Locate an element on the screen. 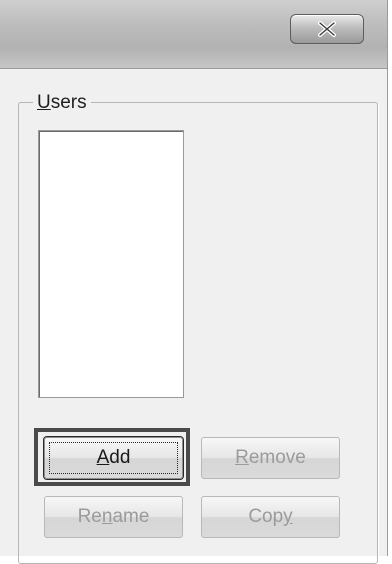  rename-button-label: Rename is located at coordinates (113, 516).